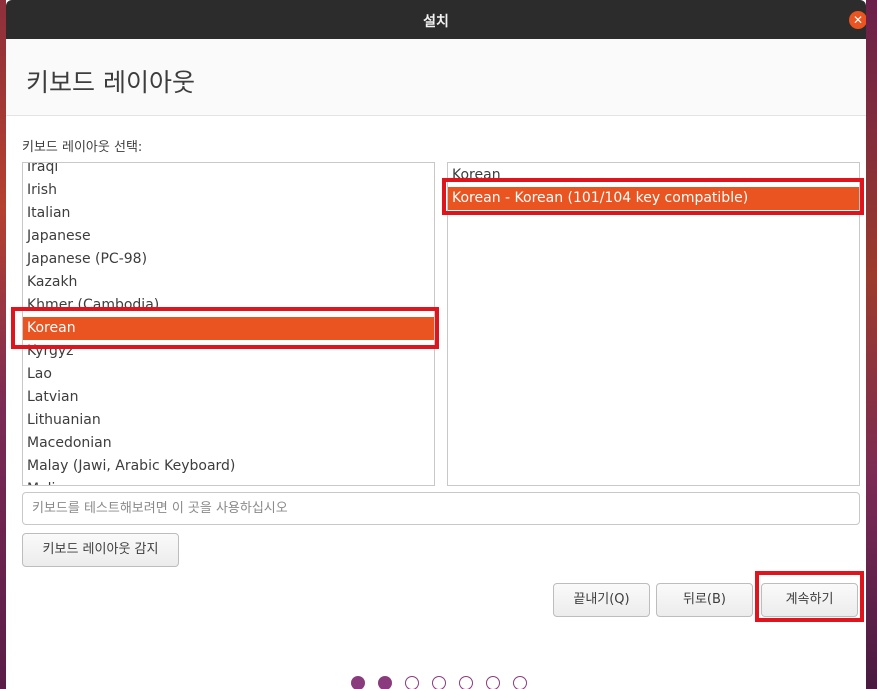 The height and width of the screenshot is (689, 877). Describe the element at coordinates (704, 600) in the screenshot. I see `back-button: 뒤로(B)` at that location.